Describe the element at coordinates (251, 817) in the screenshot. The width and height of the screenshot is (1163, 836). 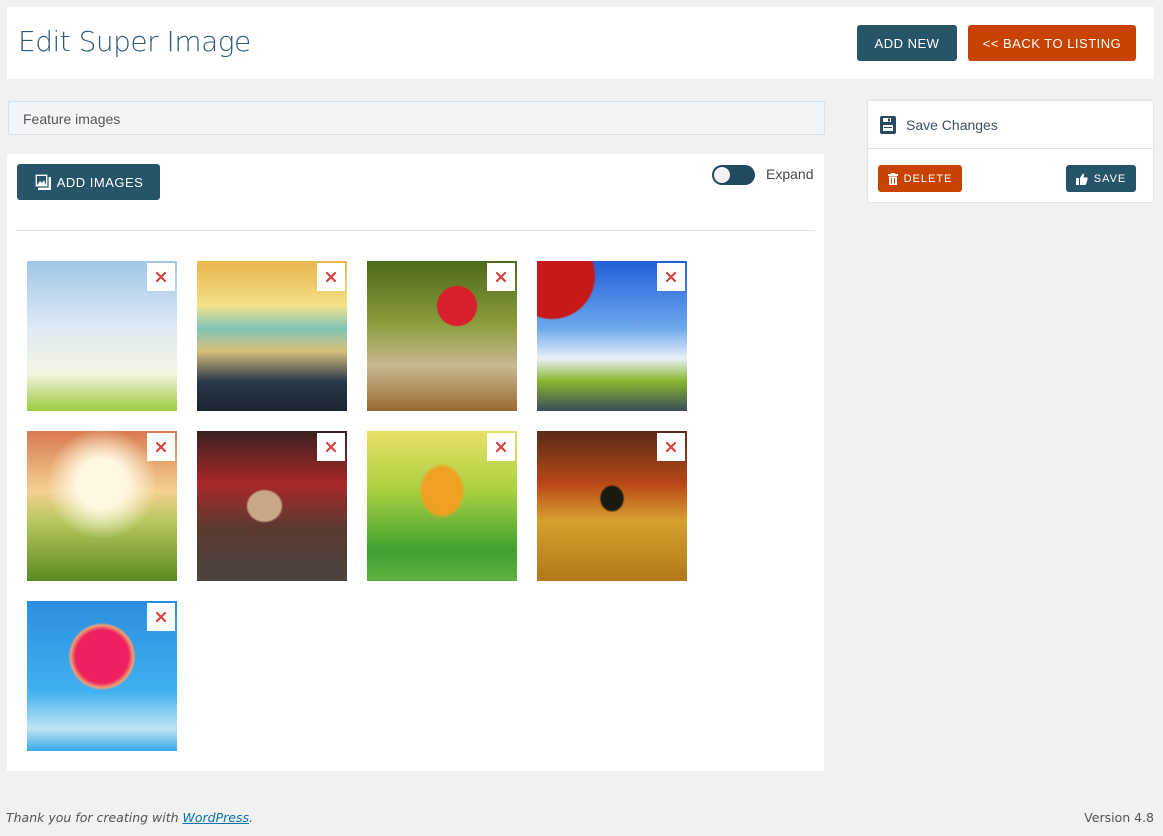
I see `footer-period: .` at that location.